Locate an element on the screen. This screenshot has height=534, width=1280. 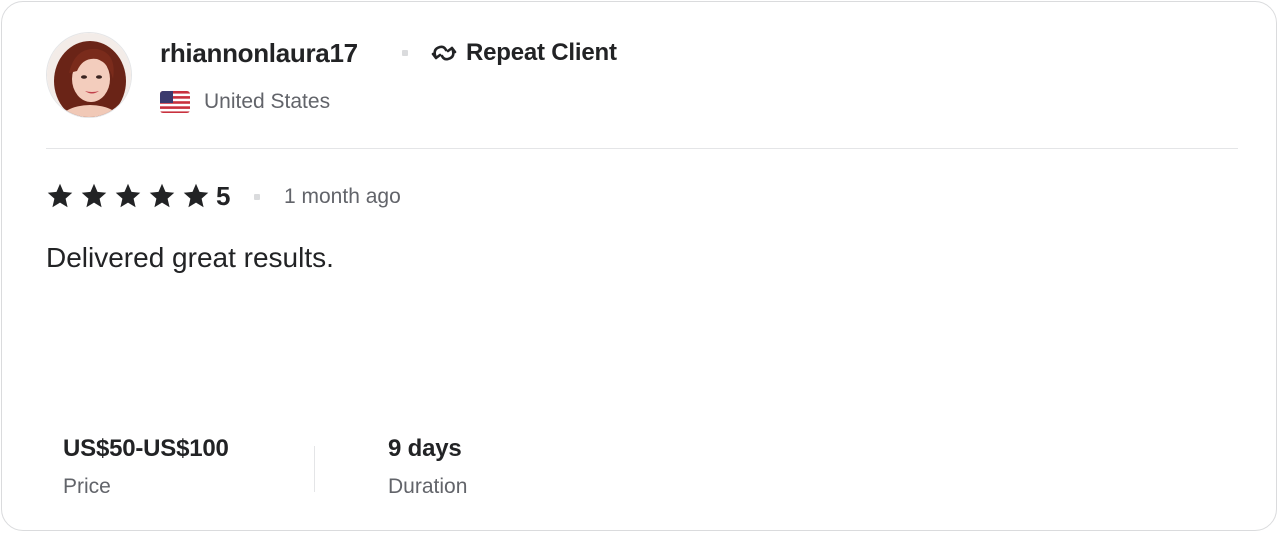
review-date: 1 month ago is located at coordinates (342, 196).